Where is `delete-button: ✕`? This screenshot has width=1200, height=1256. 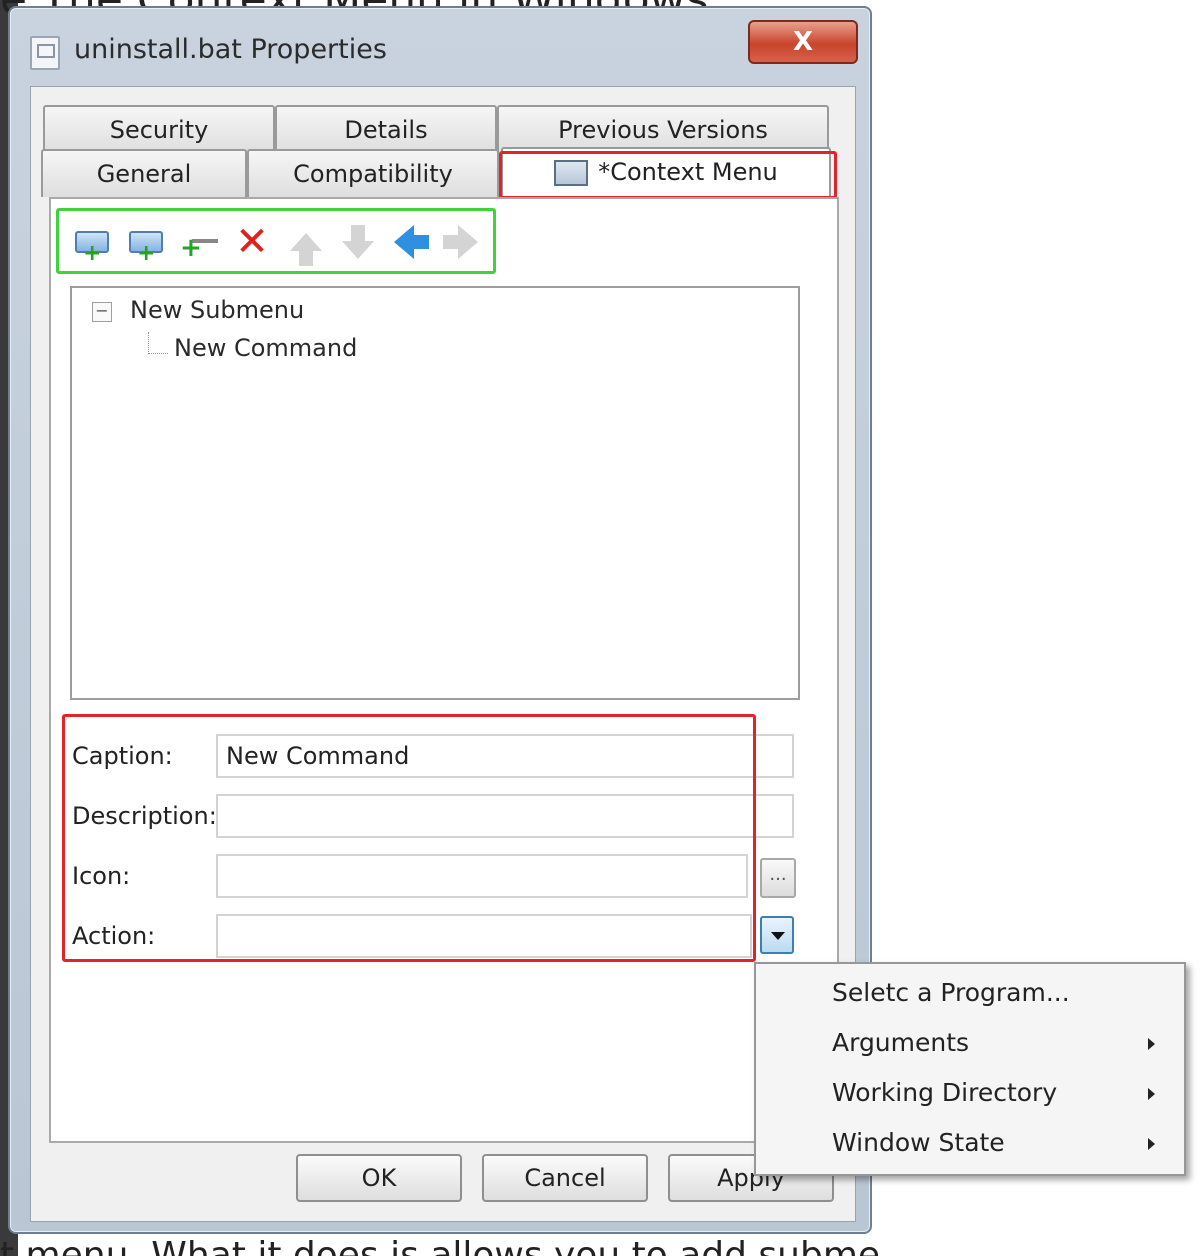 delete-button: ✕ is located at coordinates (252, 242).